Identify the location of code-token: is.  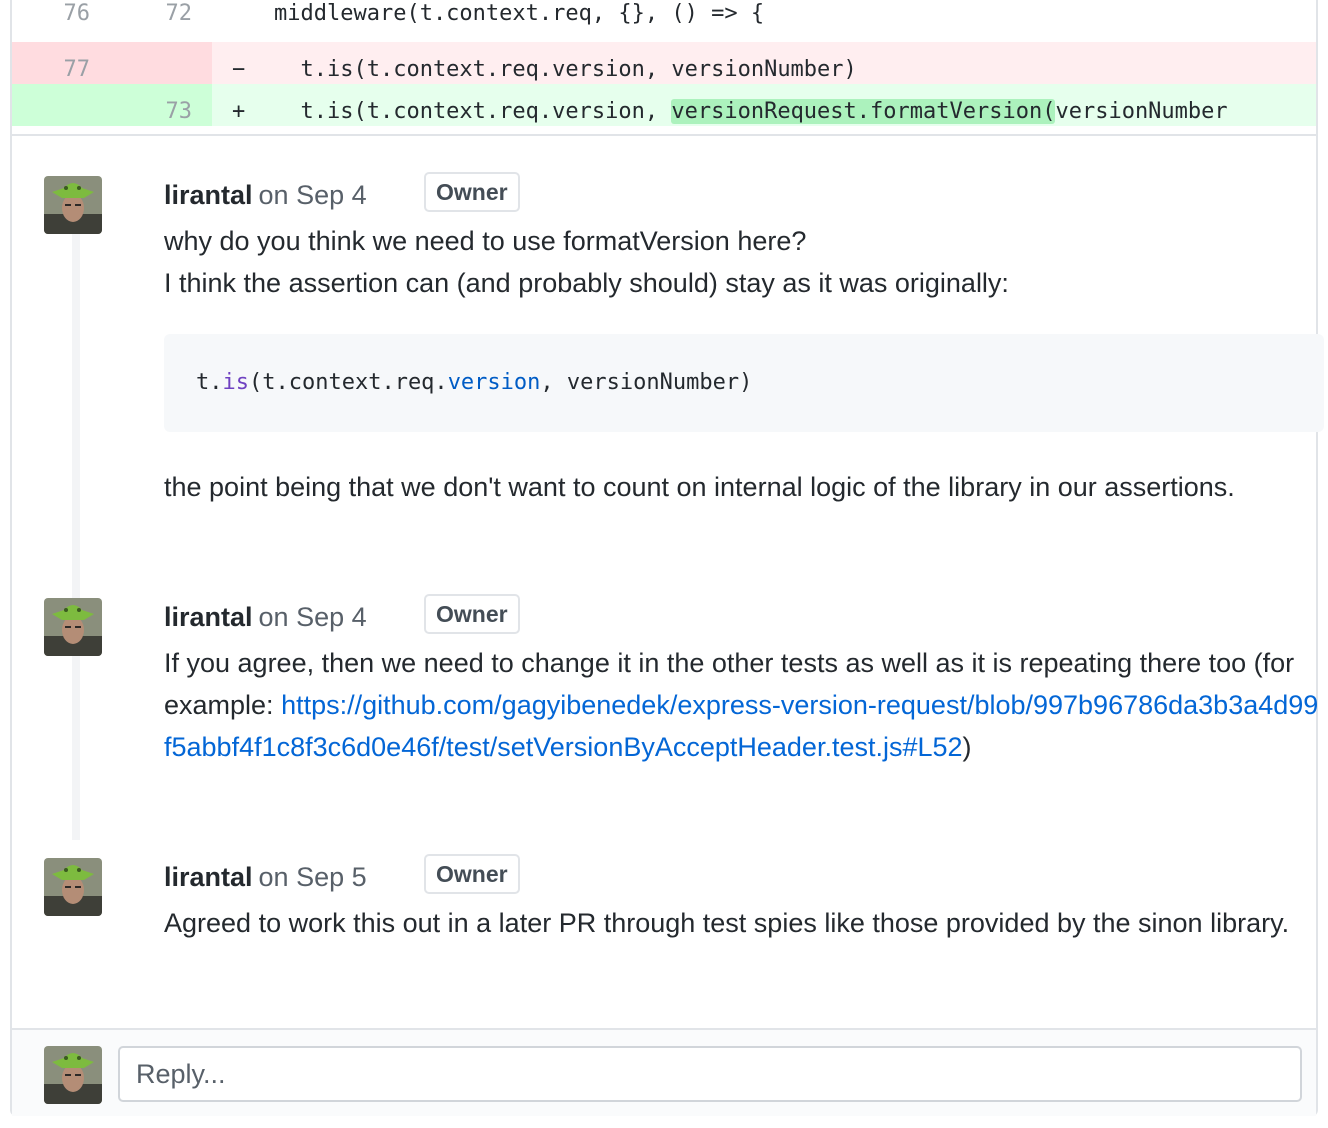
(236, 382).